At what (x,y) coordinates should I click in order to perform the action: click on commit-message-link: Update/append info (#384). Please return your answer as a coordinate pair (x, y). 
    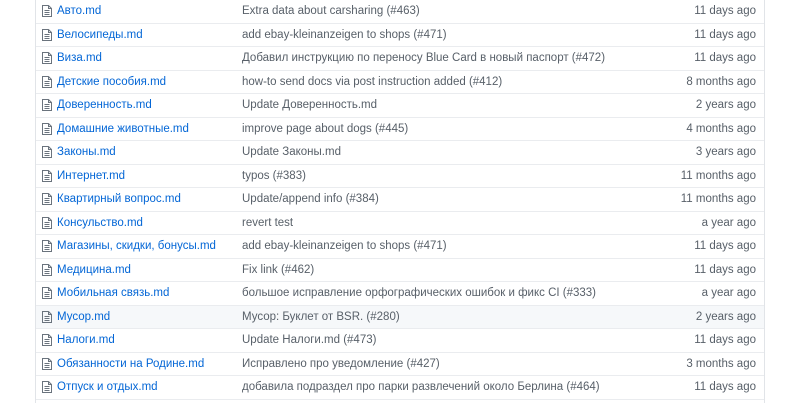
    Looking at the image, I should click on (310, 199).